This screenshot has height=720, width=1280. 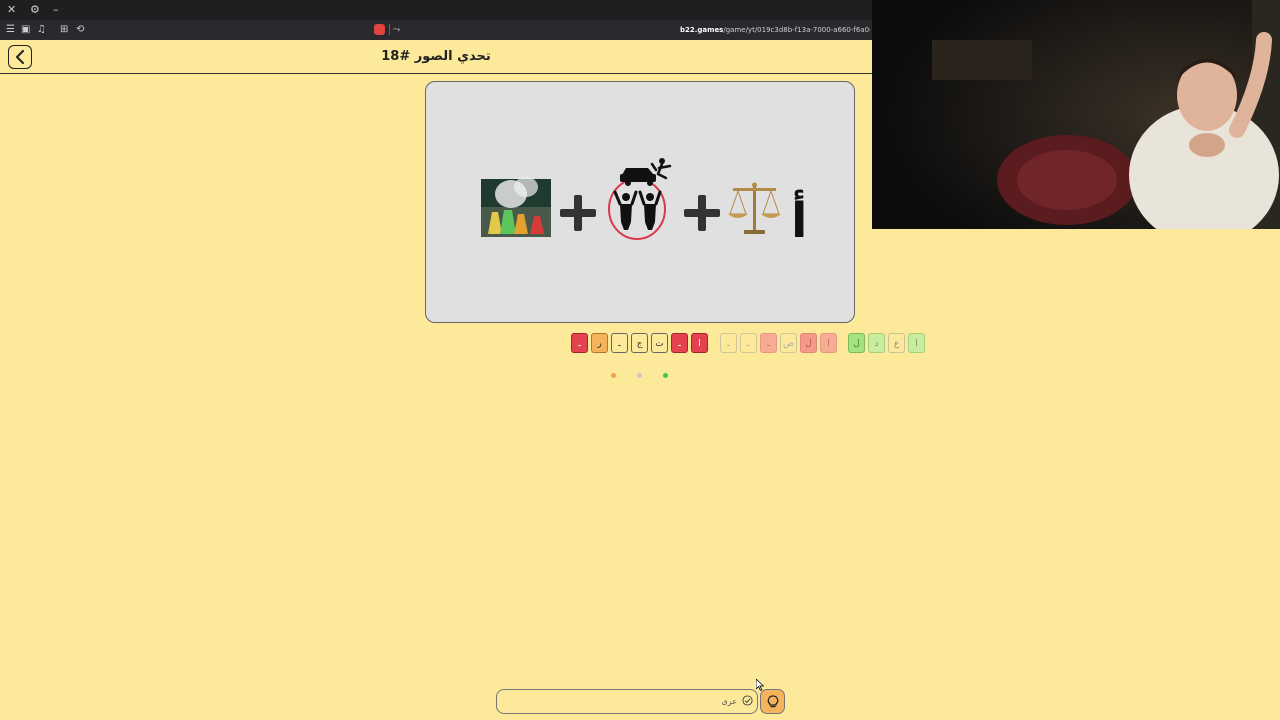 I want to click on input-label: عرى, so click(x=729, y=701).